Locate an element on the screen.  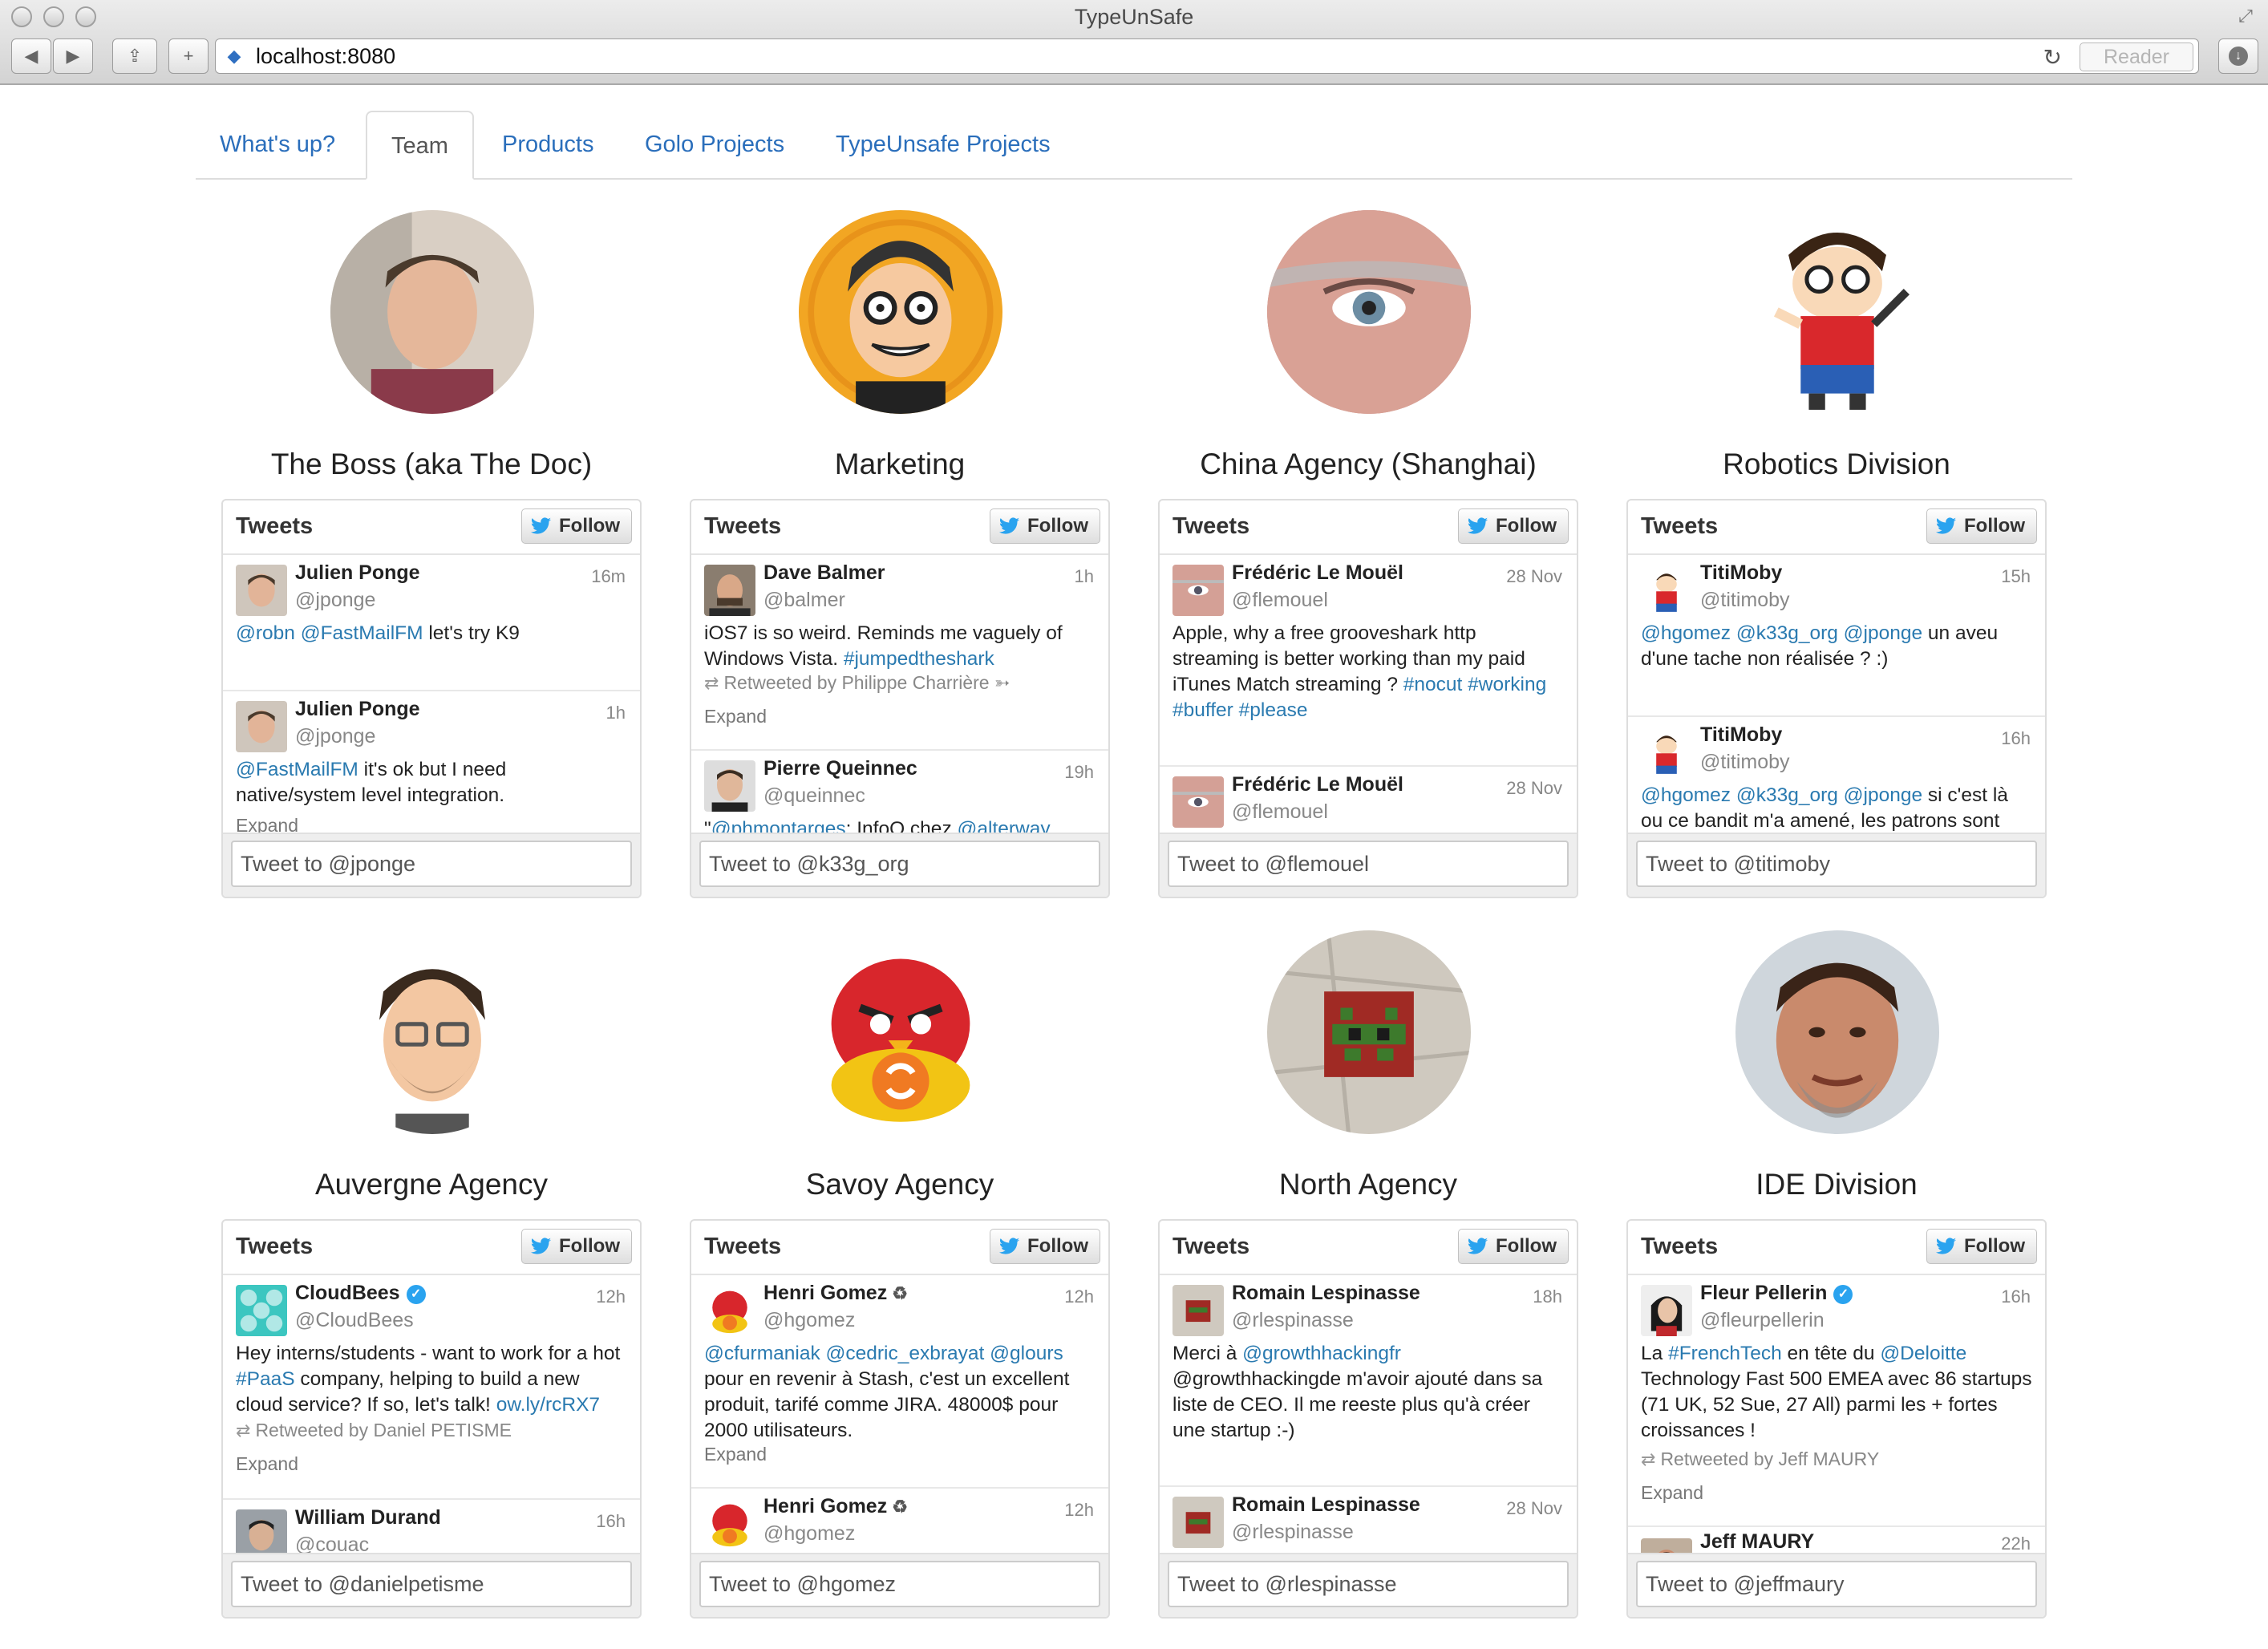
tweet-time: 19h is located at coordinates (1079, 772).